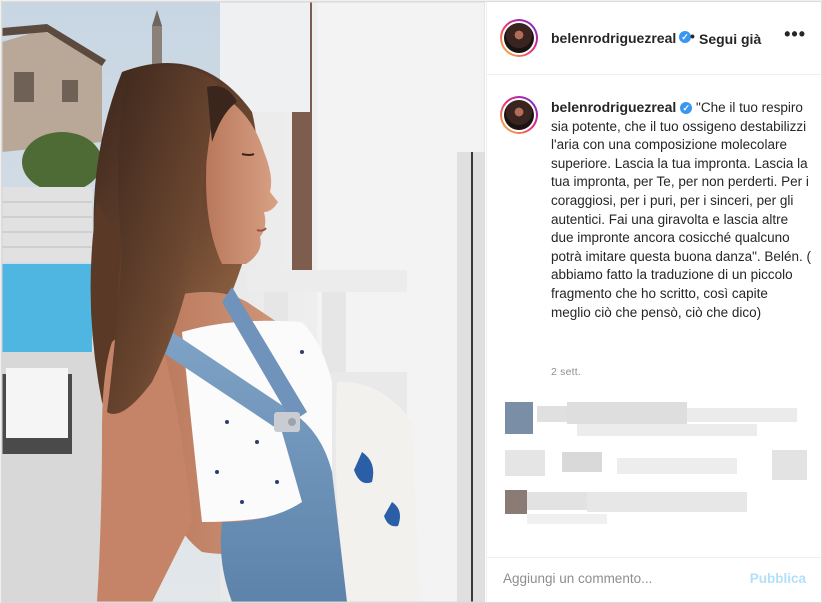  I want to click on comments-list, so click(654, 476).